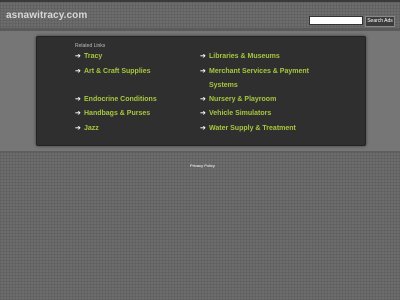 The image size is (400, 300). Describe the element at coordinates (243, 99) in the screenshot. I see `related-link-label: Nursery & Playroom` at that location.